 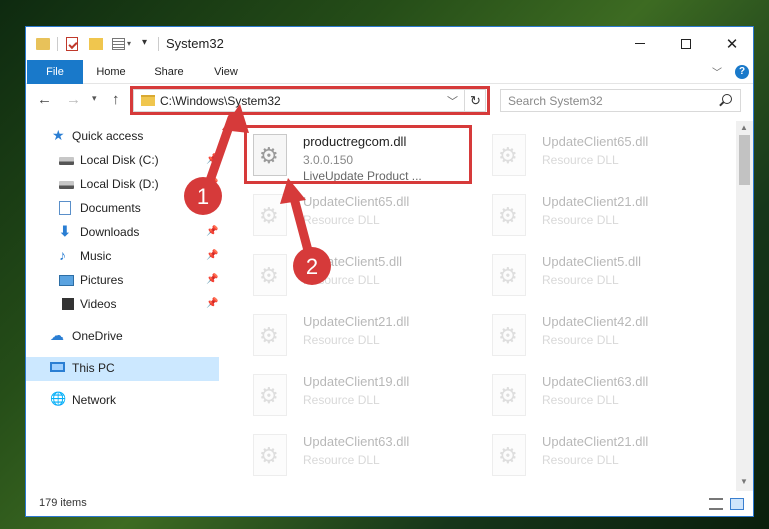 I want to click on sidebar-item-label: Local Disk (C:), so click(x=119, y=160).